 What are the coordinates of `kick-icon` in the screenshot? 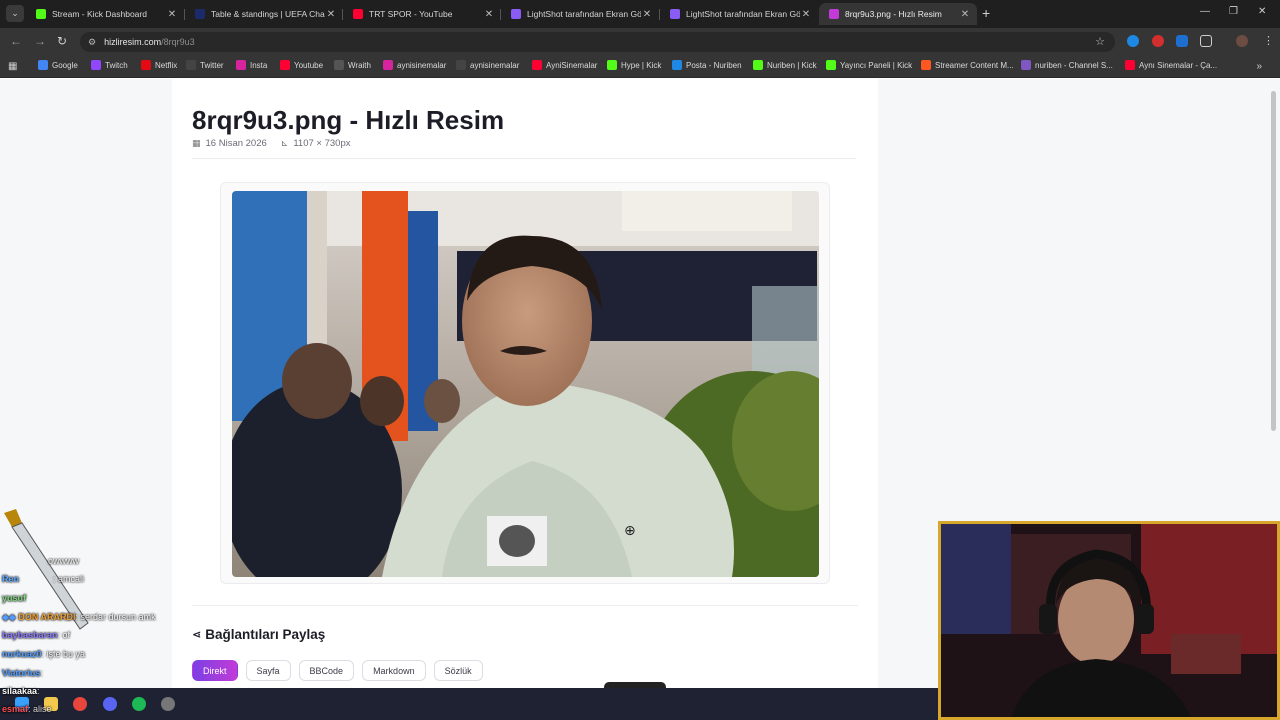 It's located at (41, 14).